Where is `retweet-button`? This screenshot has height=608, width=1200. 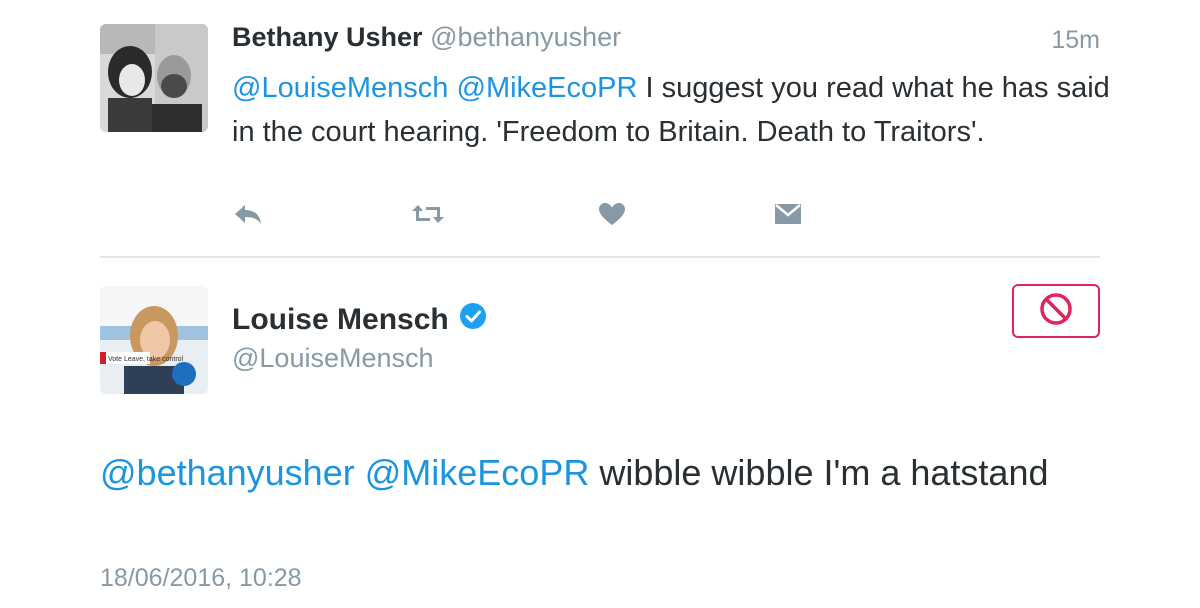
retweet-button is located at coordinates (428, 216).